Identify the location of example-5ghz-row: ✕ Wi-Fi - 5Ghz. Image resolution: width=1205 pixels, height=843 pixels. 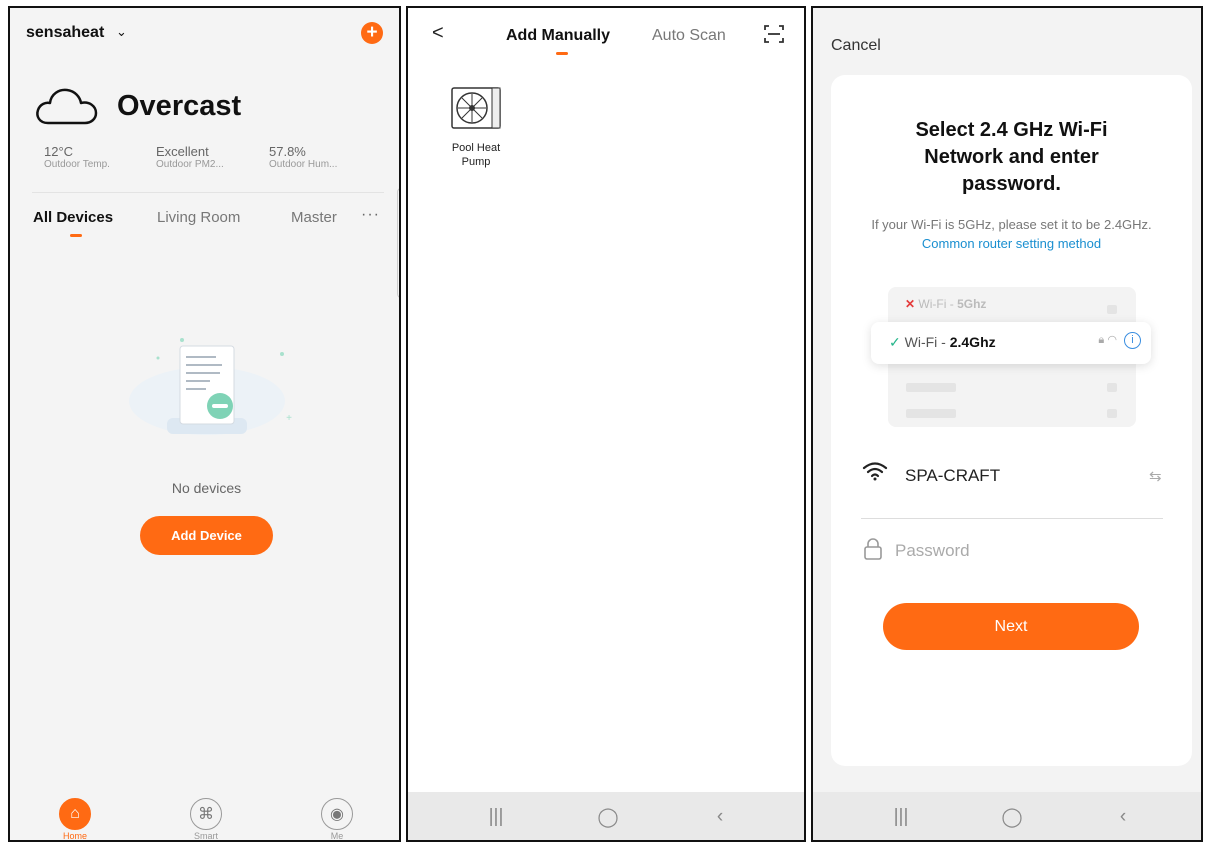
(945, 304).